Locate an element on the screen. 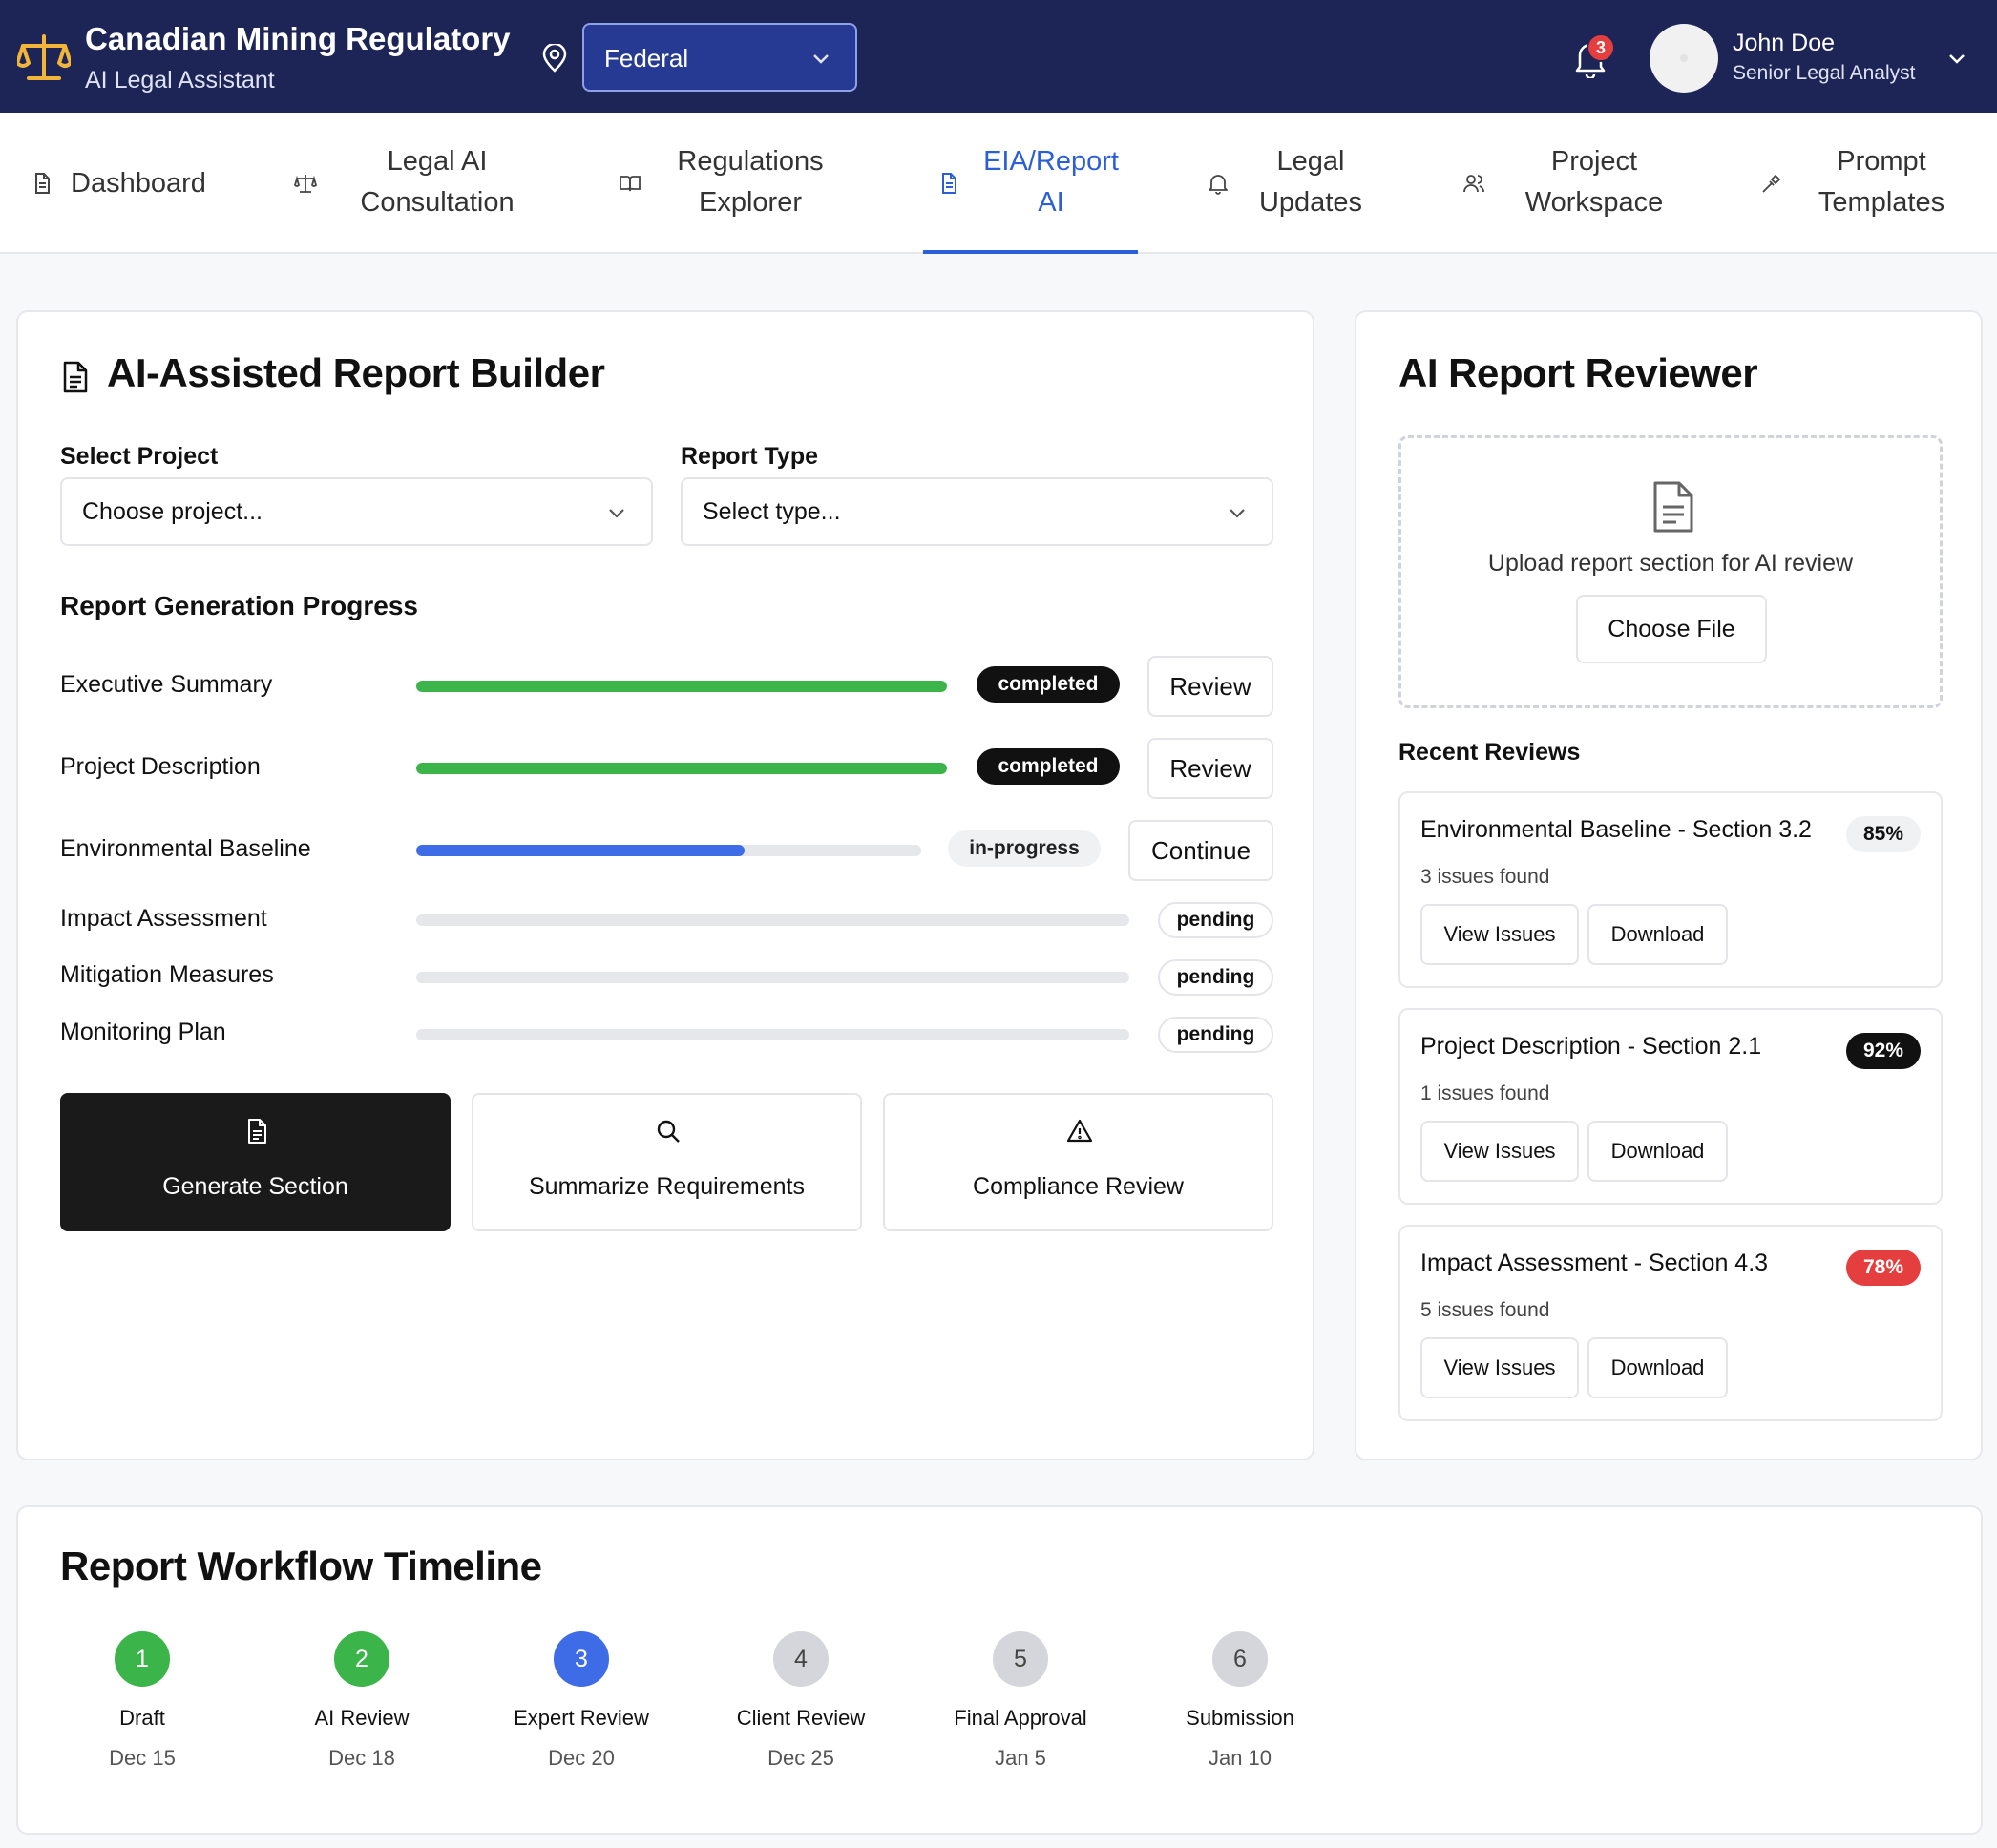  step-number: 3 is located at coordinates (581, 1659).